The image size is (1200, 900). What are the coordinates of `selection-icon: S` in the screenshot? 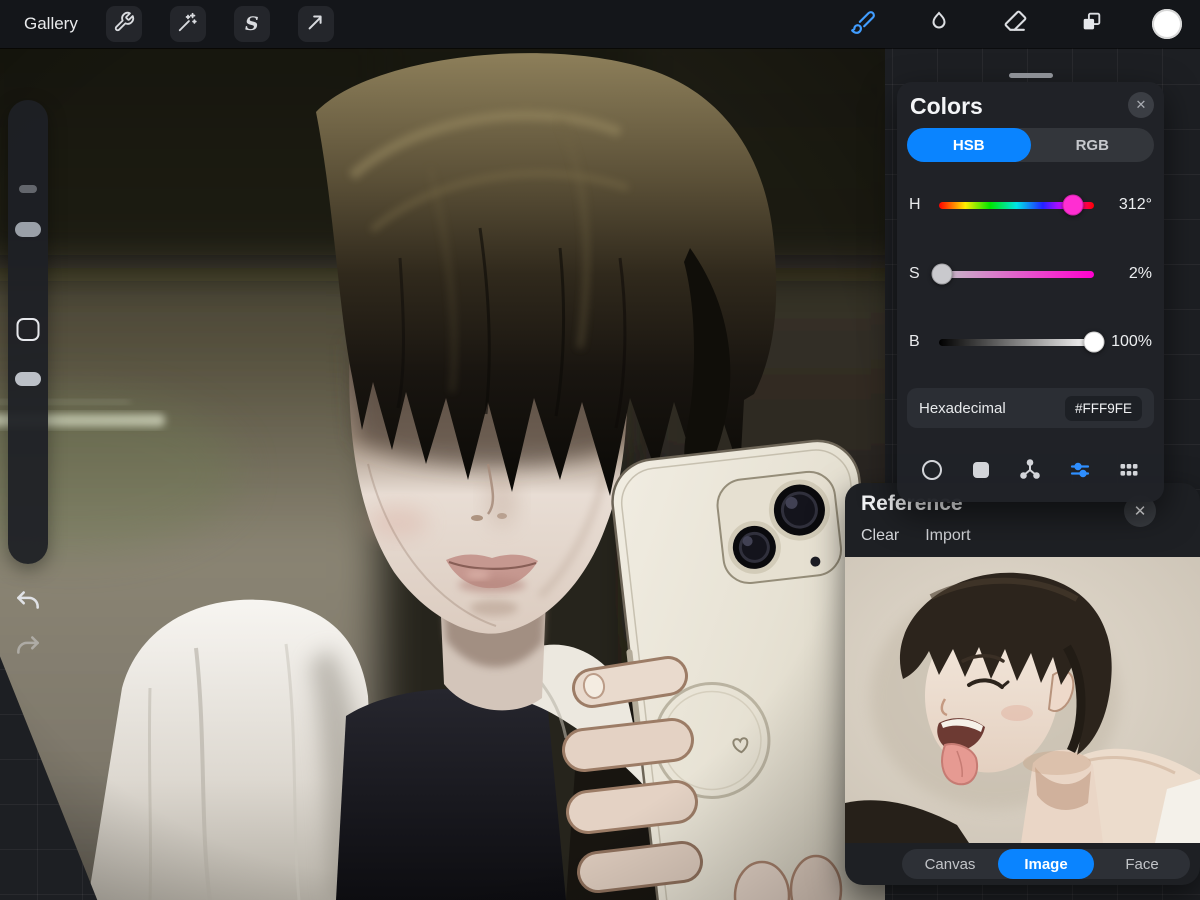 It's located at (251, 23).